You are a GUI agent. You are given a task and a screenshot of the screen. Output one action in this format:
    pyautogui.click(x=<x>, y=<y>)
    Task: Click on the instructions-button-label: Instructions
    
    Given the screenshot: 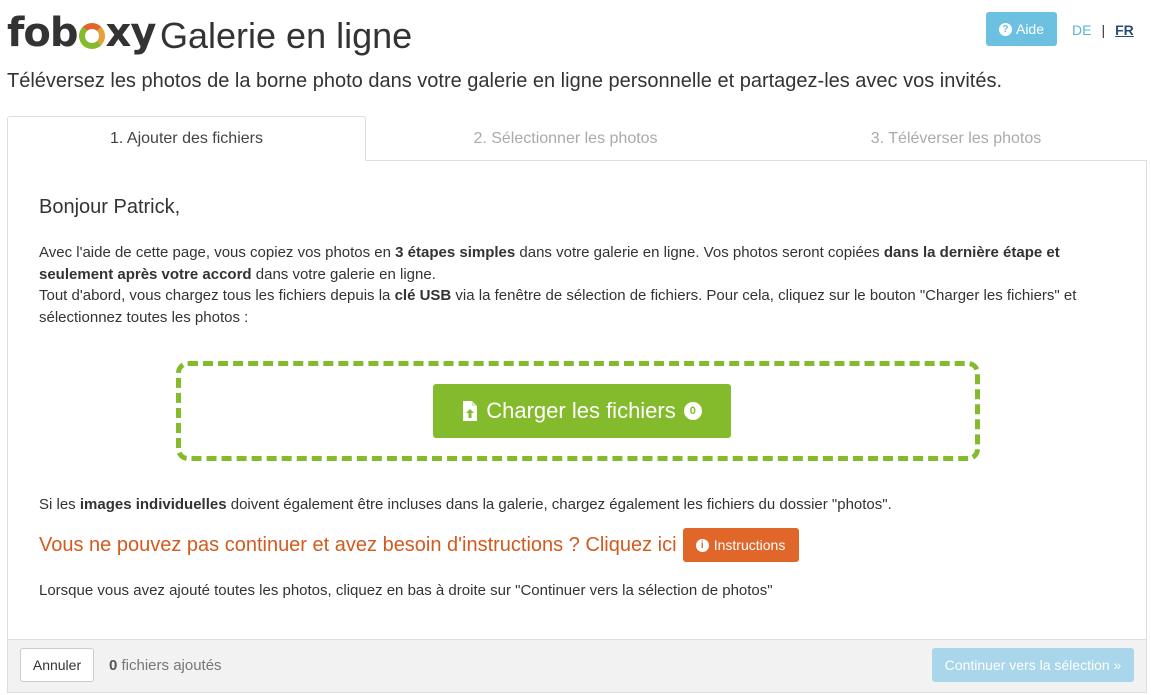 What is the action you would take?
    pyautogui.click(x=749, y=545)
    